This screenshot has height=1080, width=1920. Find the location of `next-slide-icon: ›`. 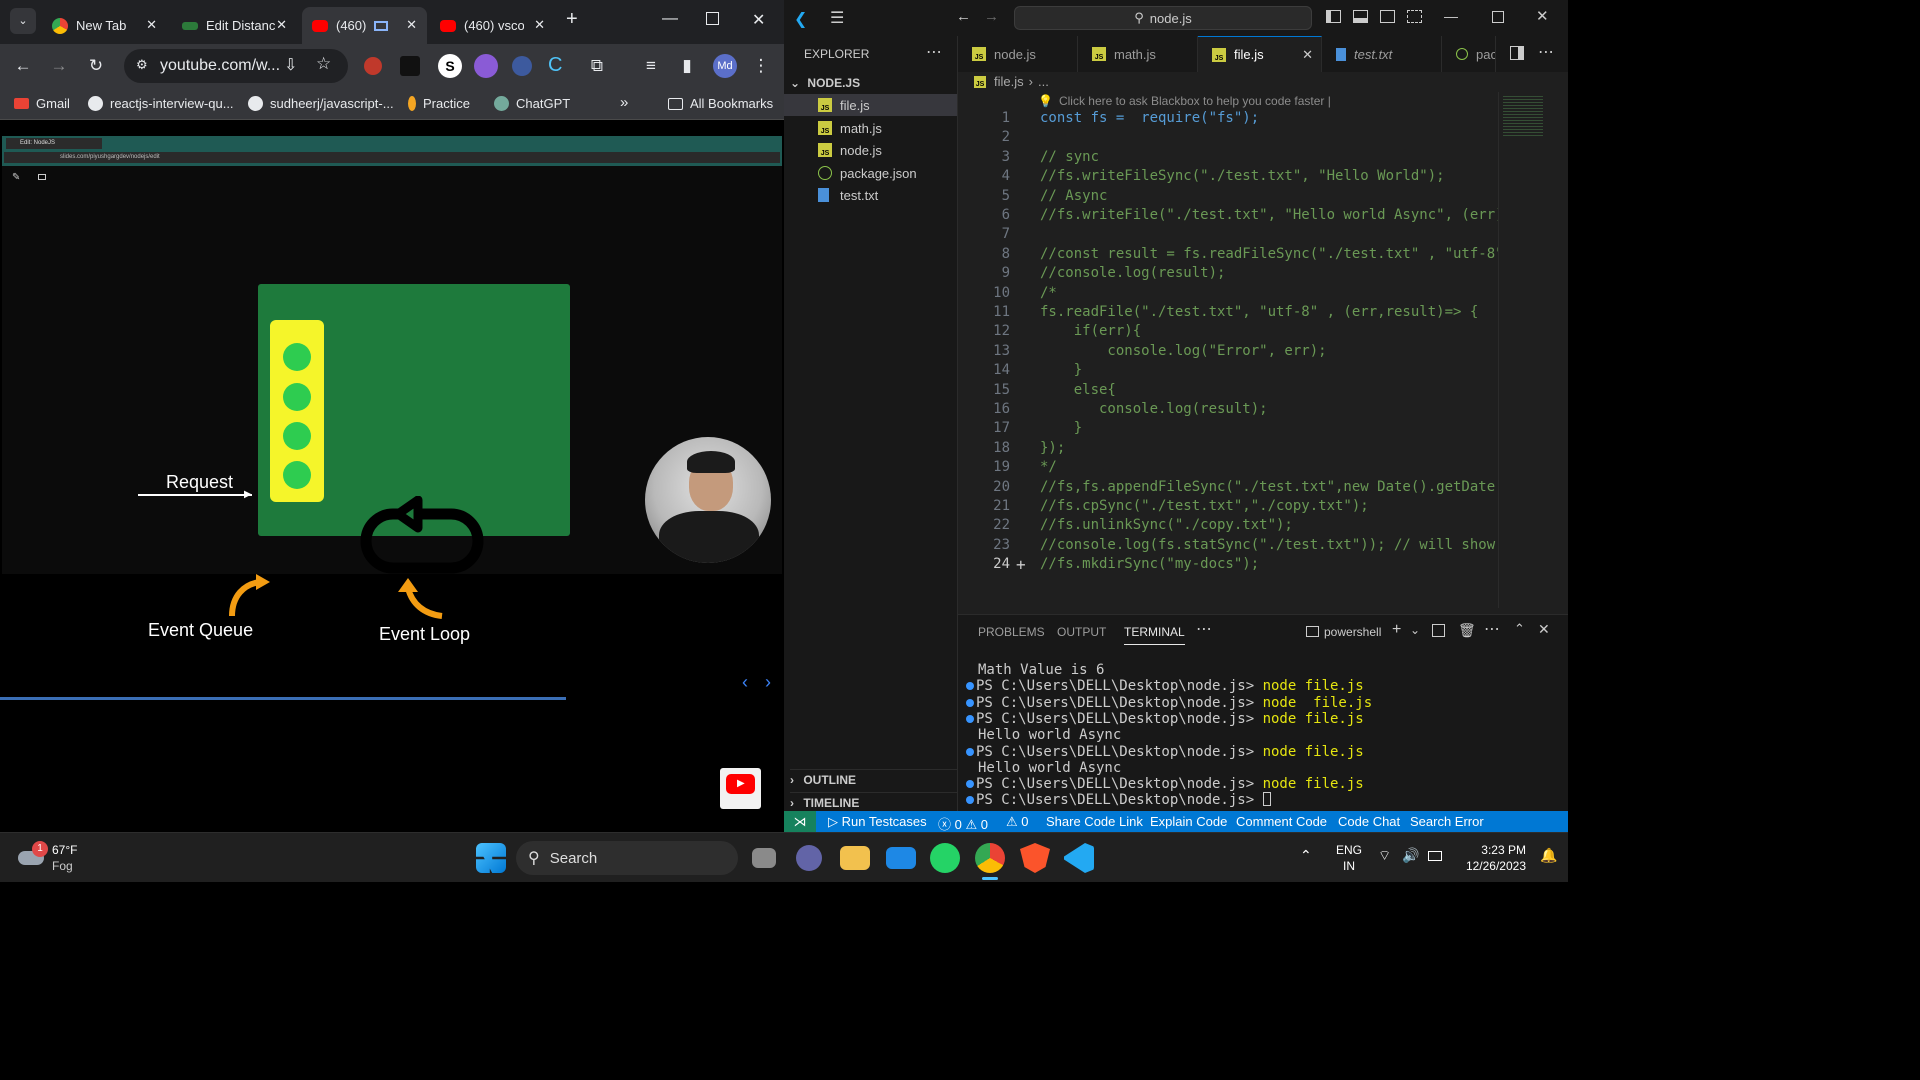

next-slide-icon: › is located at coordinates (768, 682).